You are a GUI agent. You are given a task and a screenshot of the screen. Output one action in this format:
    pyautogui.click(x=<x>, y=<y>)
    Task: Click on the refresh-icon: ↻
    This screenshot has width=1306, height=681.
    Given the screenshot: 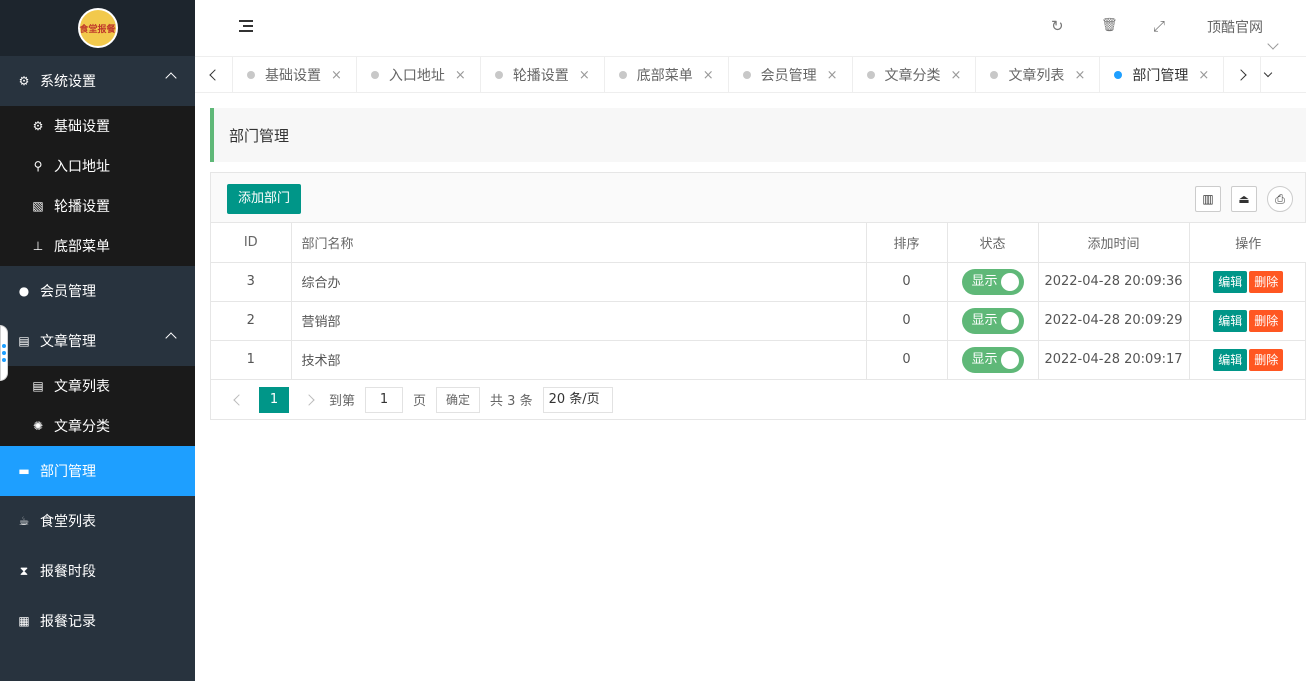 What is the action you would take?
    pyautogui.click(x=1057, y=26)
    